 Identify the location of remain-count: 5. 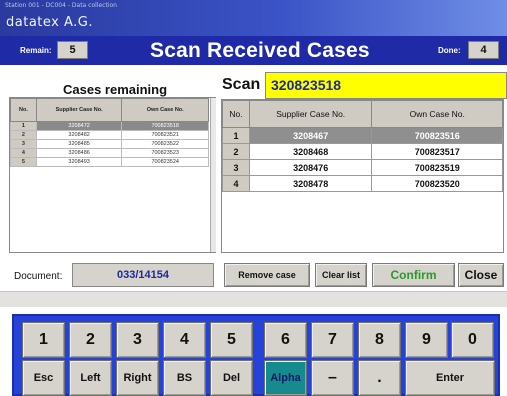
(72, 50).